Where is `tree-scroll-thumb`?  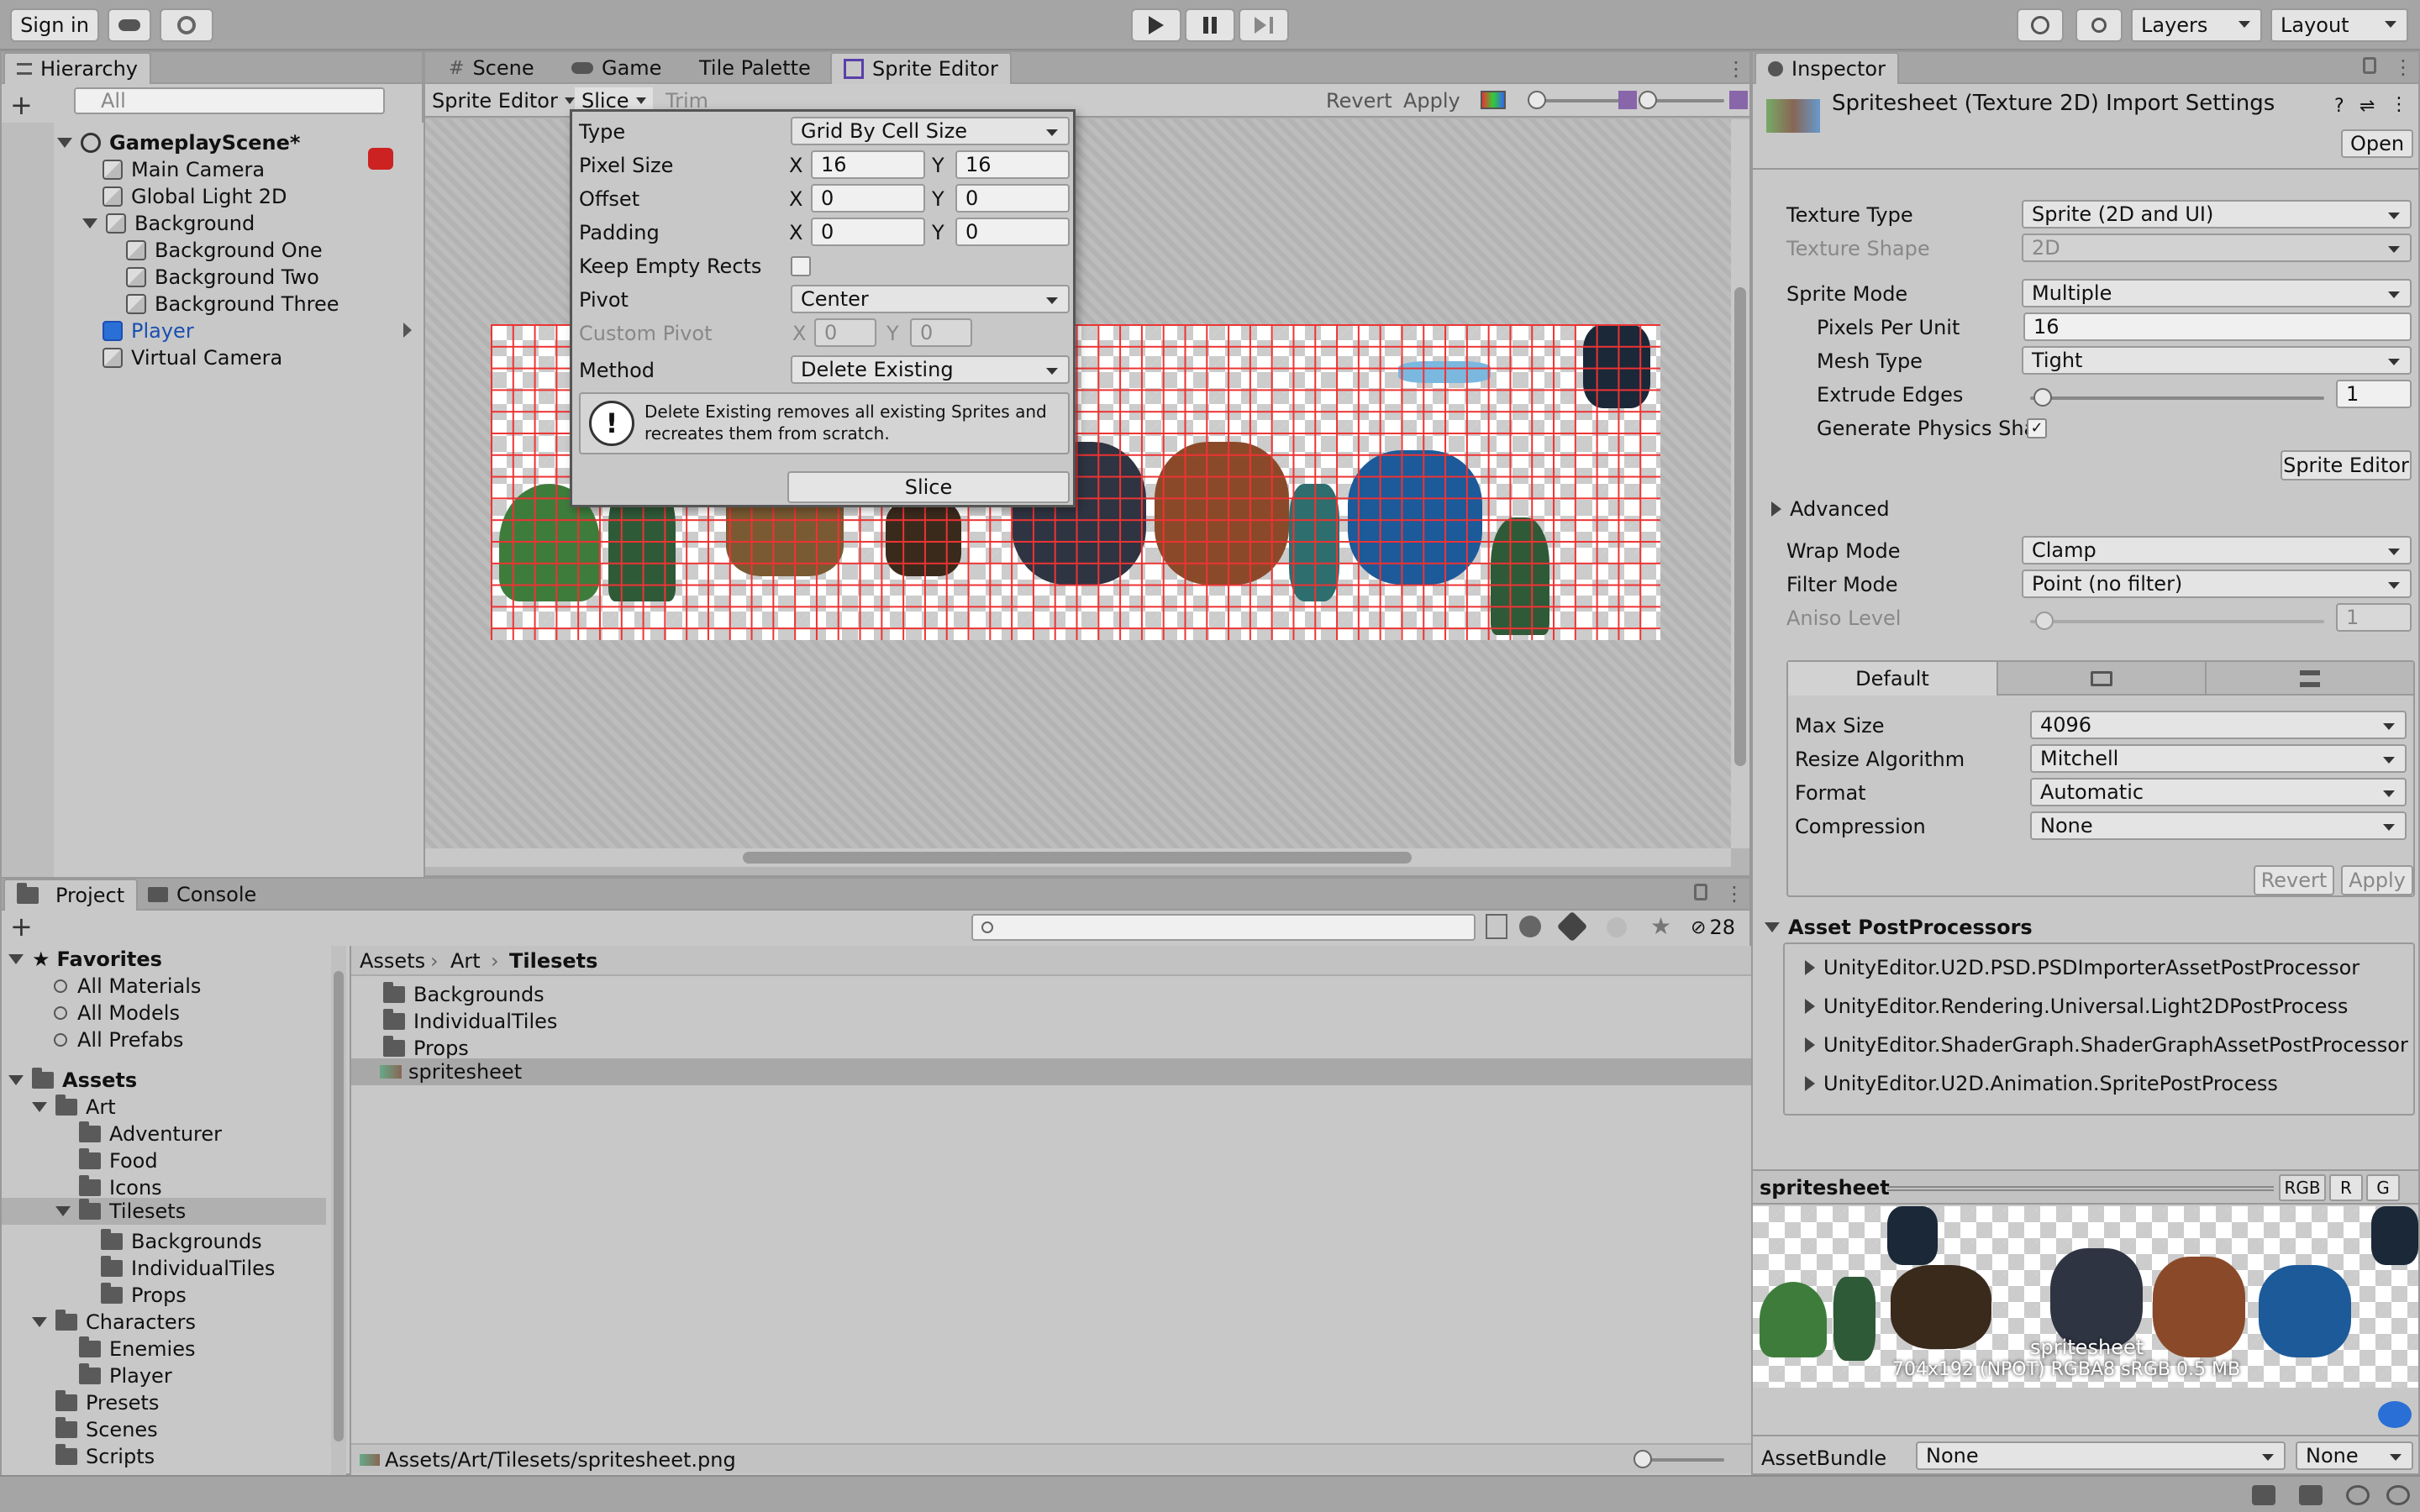
tree-scroll-thumb is located at coordinates (339, 1206).